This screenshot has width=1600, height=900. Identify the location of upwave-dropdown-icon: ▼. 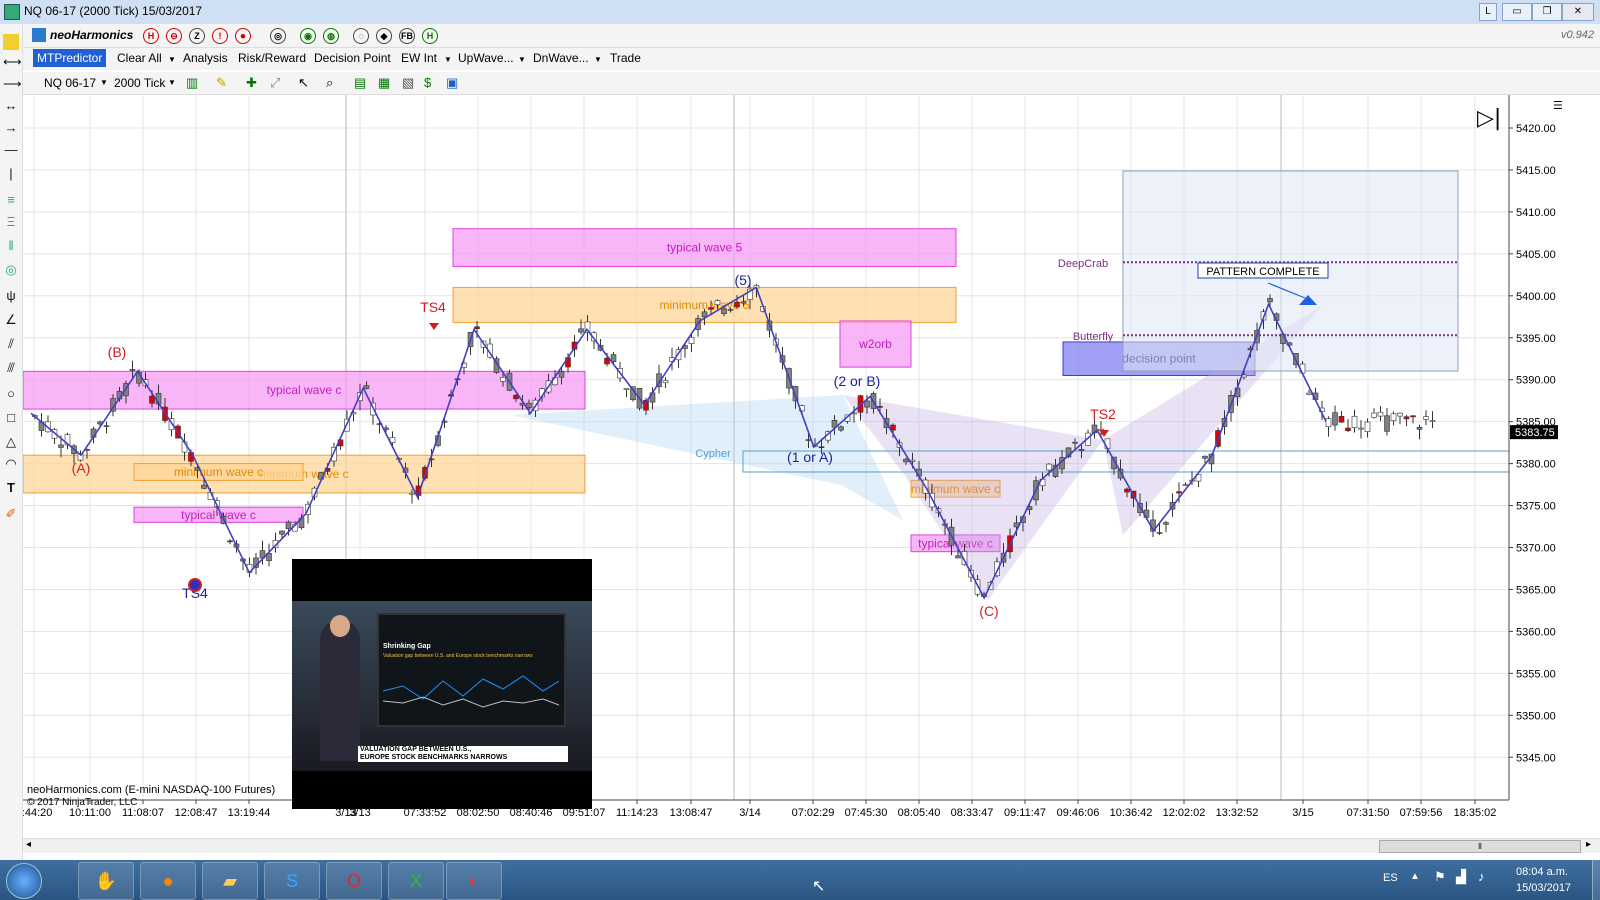
(522, 59).